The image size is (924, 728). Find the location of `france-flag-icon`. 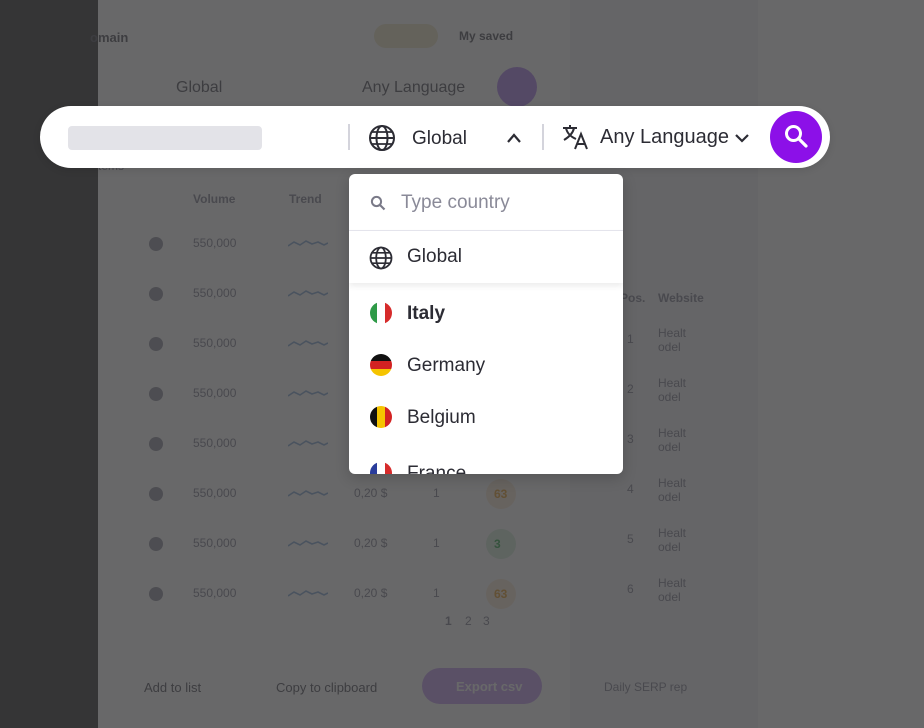

france-flag-icon is located at coordinates (381, 468).